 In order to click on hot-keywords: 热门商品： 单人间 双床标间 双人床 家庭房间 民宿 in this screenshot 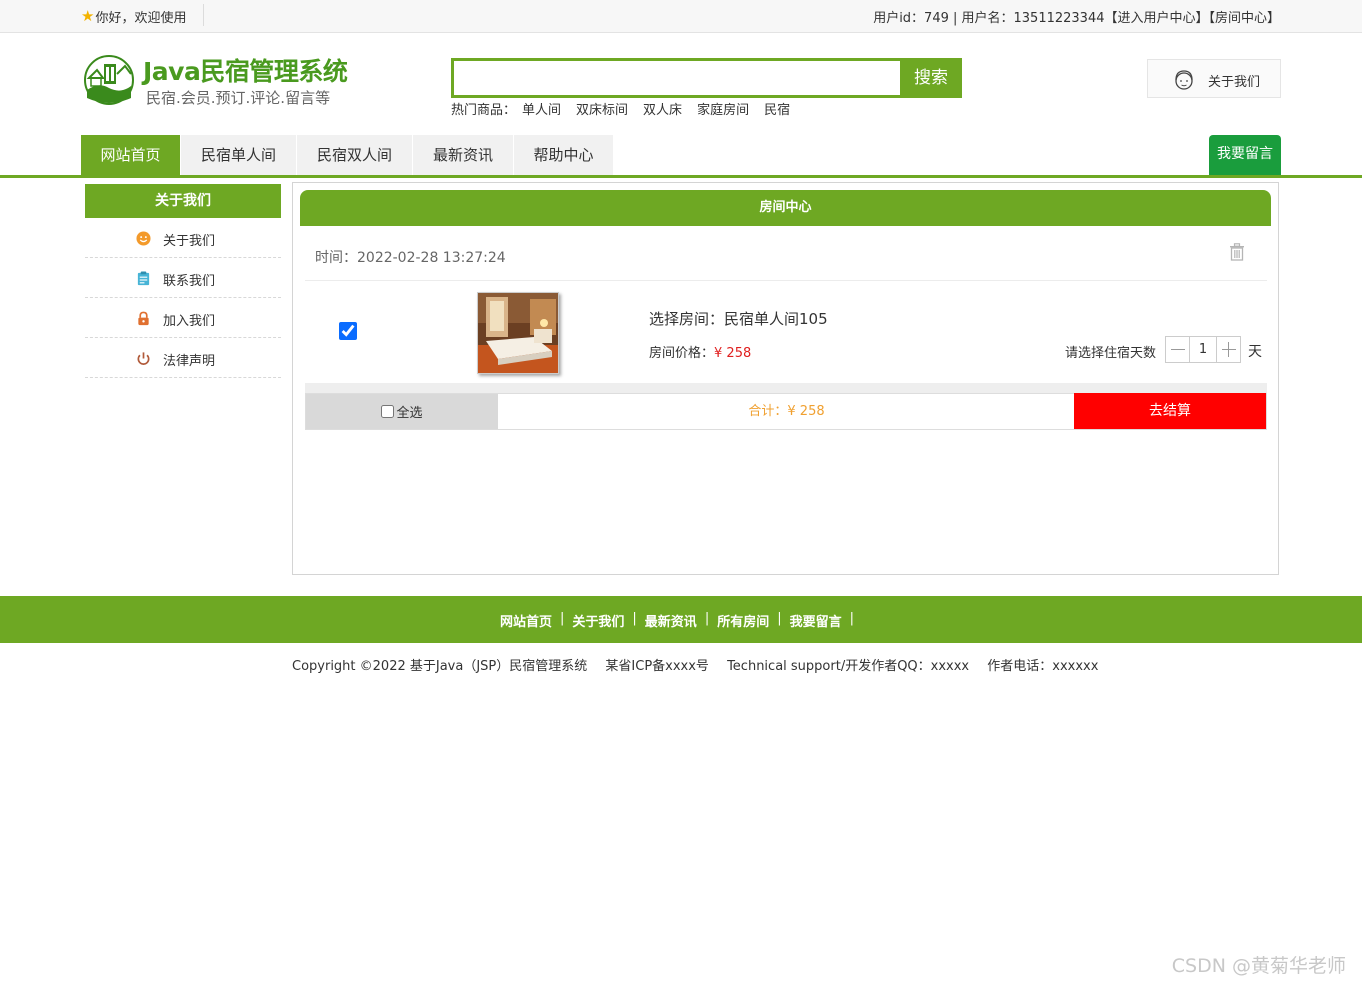, I will do `click(628, 108)`.